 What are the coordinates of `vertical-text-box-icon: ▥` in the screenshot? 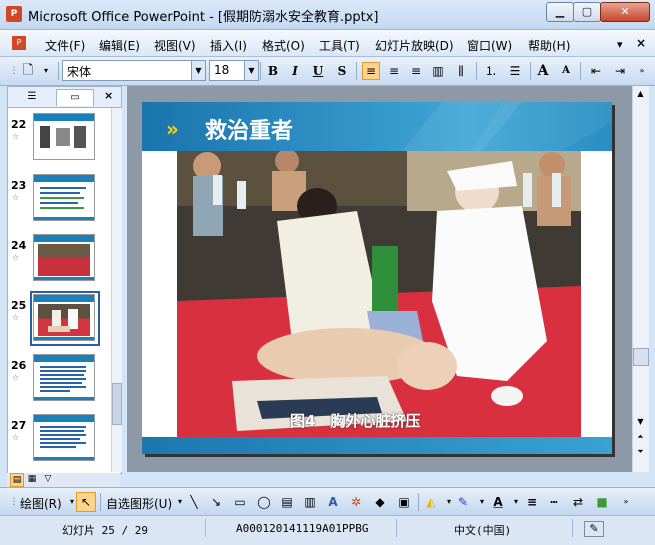 It's located at (310, 502).